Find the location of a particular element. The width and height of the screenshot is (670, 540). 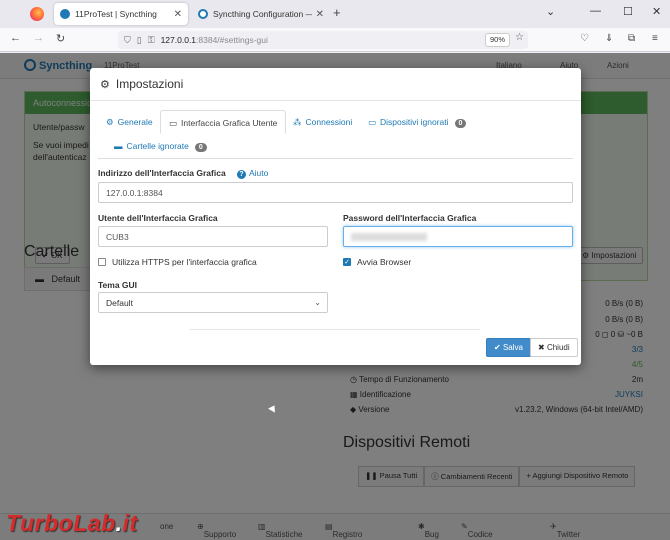

theme-selected-value: Default is located at coordinates (119, 303).